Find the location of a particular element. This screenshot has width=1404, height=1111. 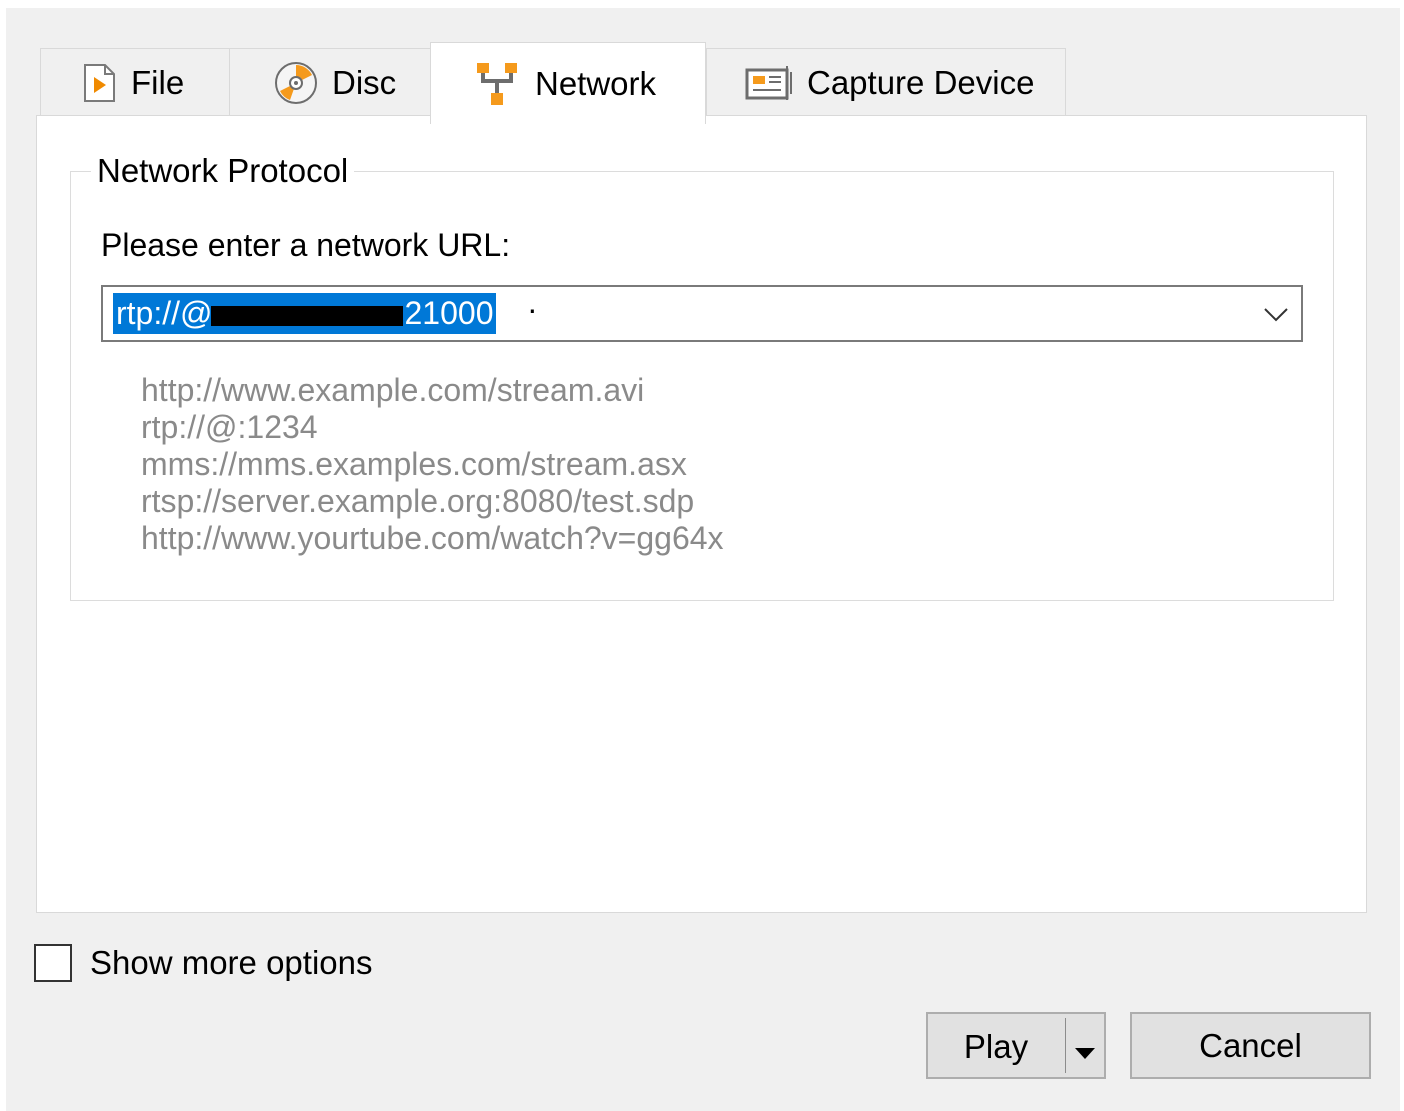

example-url: http://www.yourtube.com/watch?v=gg64x is located at coordinates (432, 538).